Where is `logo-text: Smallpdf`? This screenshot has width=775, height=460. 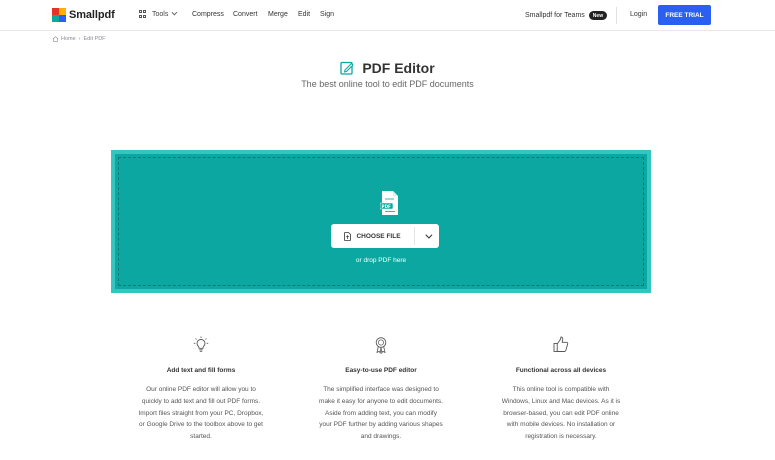 logo-text: Smallpdf is located at coordinates (92, 15).